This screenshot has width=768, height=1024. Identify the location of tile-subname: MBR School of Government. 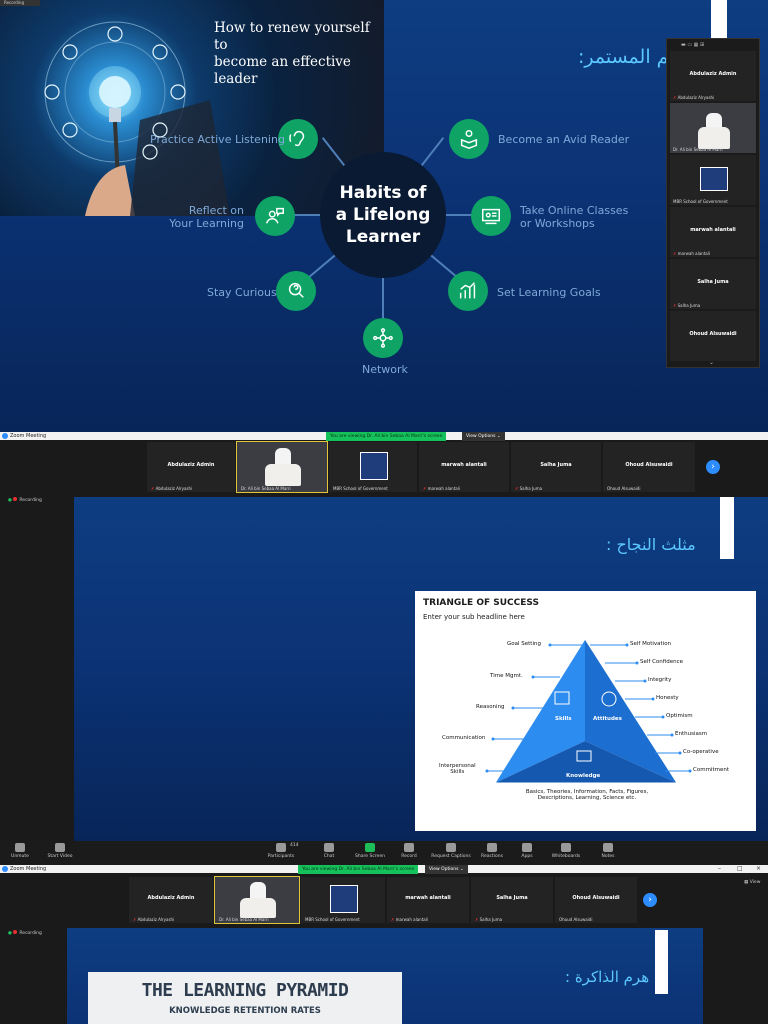
(700, 201).